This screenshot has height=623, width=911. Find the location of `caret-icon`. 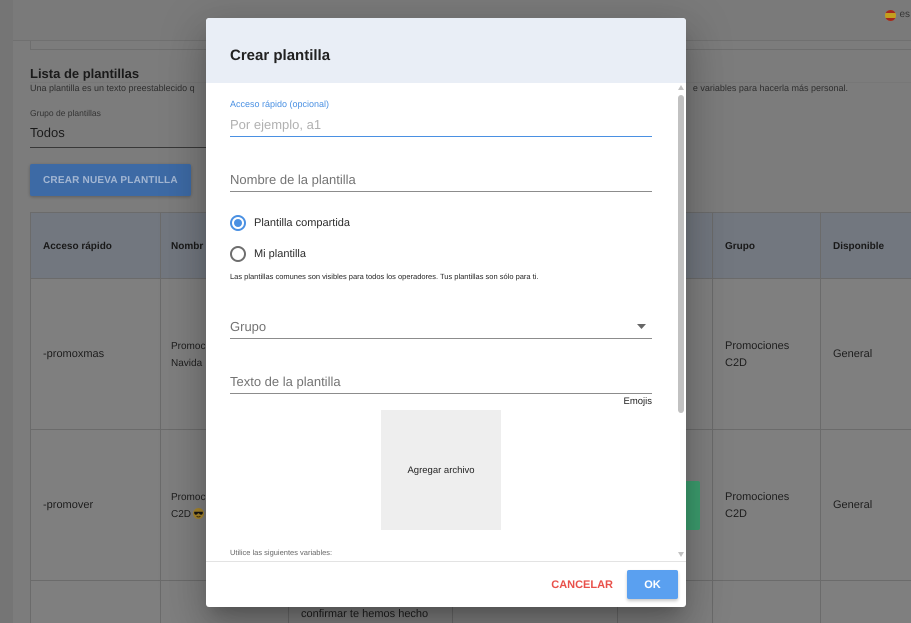

caret-icon is located at coordinates (641, 326).